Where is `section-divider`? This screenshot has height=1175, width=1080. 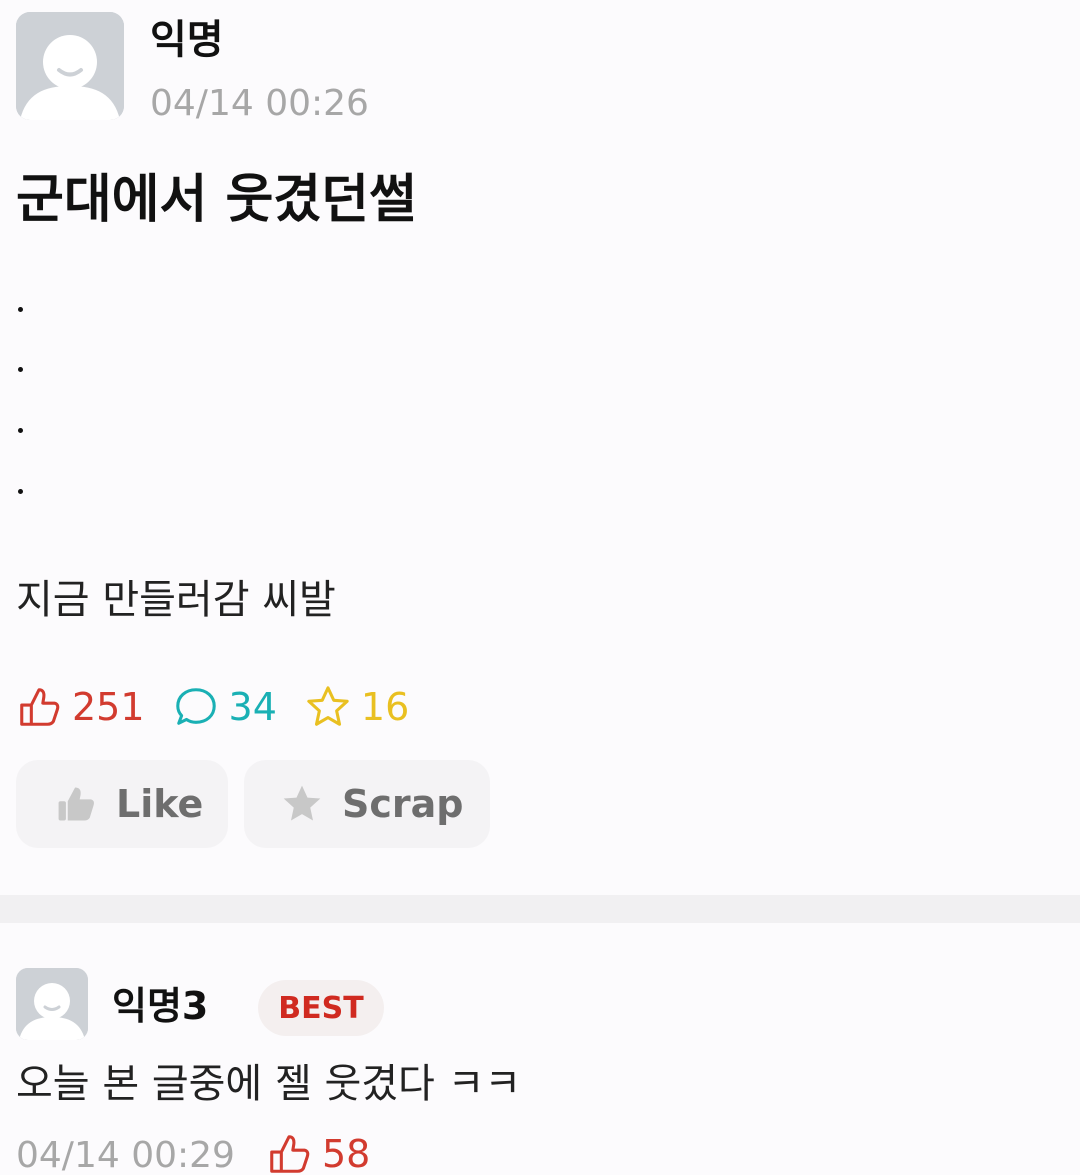 section-divider is located at coordinates (540, 909).